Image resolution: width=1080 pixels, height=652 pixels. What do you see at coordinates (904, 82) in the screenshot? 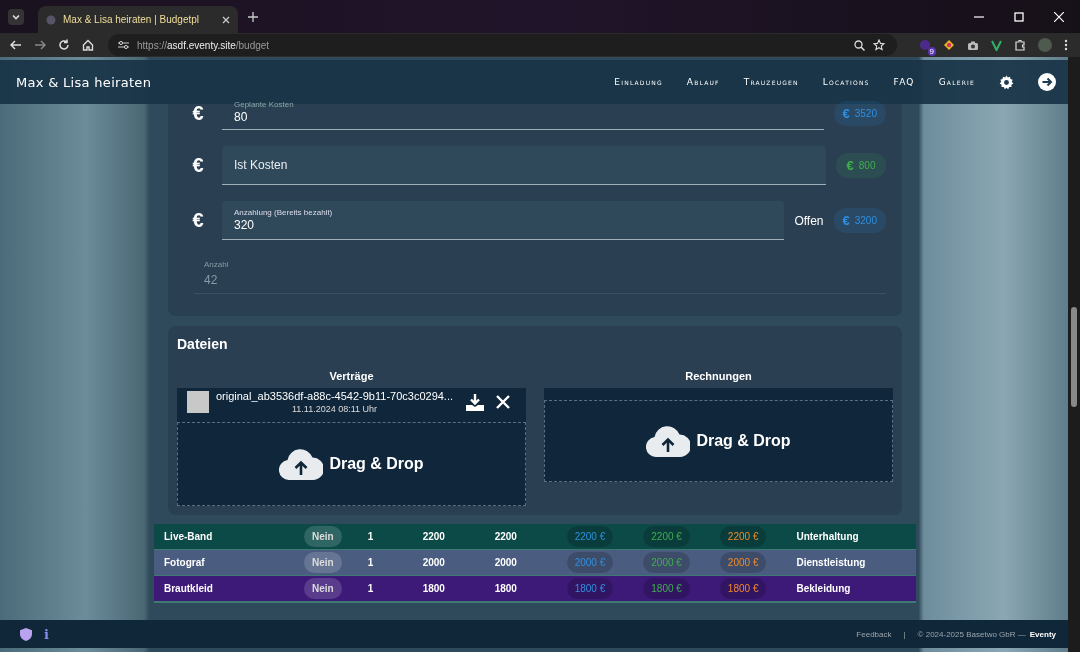
I see `nav-link: FAQ` at bounding box center [904, 82].